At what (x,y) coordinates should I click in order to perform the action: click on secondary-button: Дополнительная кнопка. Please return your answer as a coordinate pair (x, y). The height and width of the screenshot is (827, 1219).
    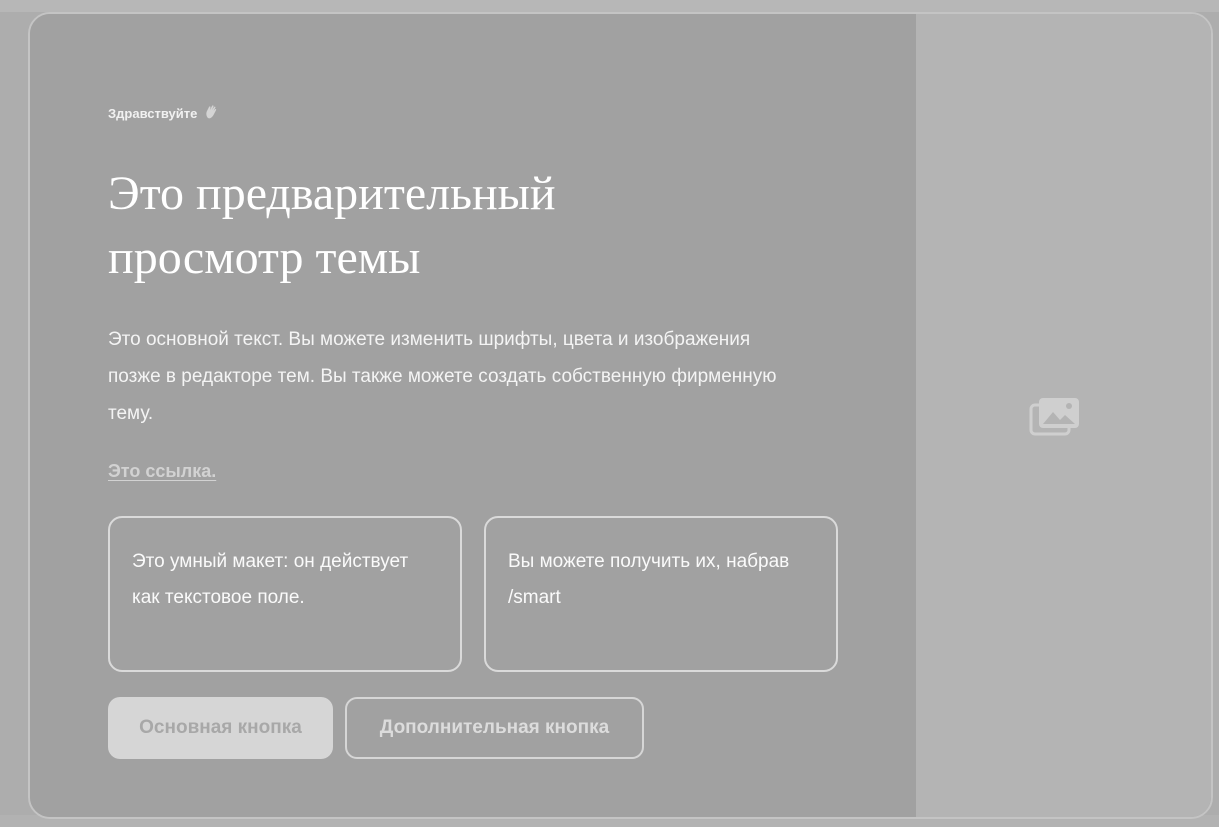
    Looking at the image, I should click on (494, 728).